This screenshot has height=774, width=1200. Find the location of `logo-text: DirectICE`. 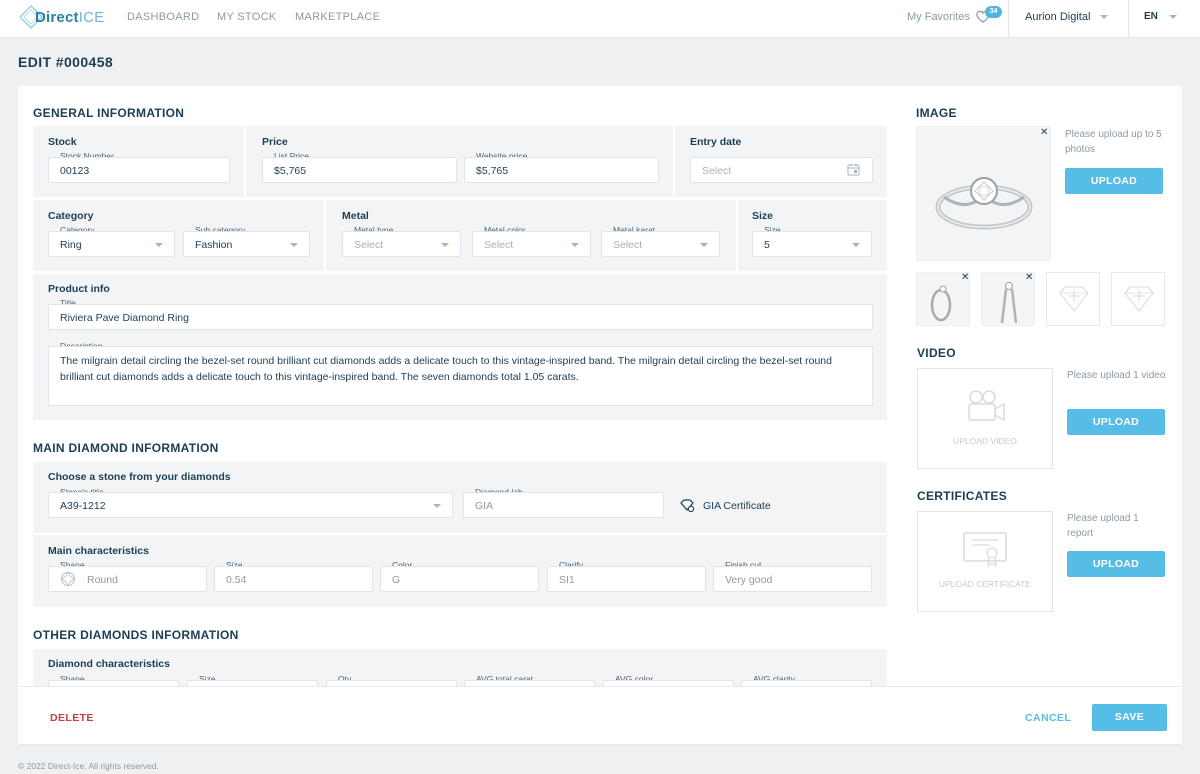

logo-text: DirectICE is located at coordinates (70, 17).